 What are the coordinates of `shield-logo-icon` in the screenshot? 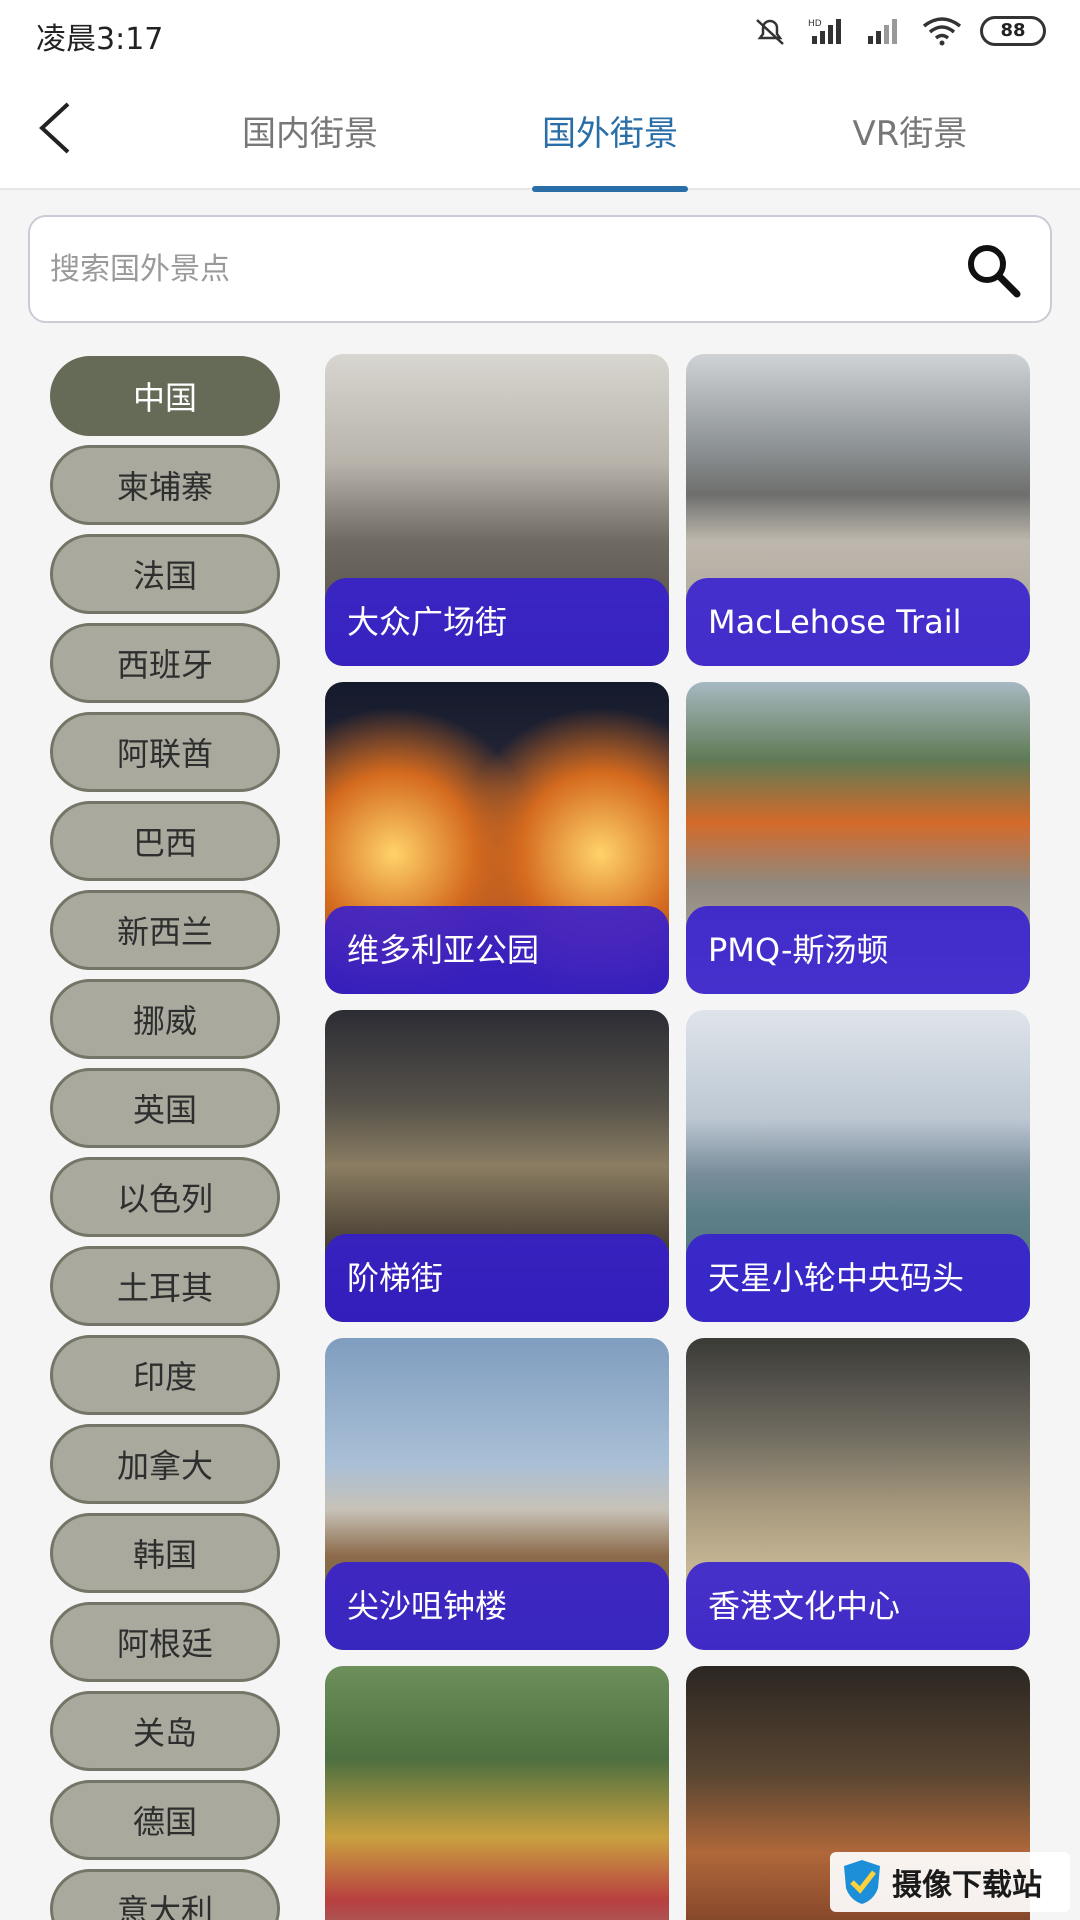 It's located at (862, 1882).